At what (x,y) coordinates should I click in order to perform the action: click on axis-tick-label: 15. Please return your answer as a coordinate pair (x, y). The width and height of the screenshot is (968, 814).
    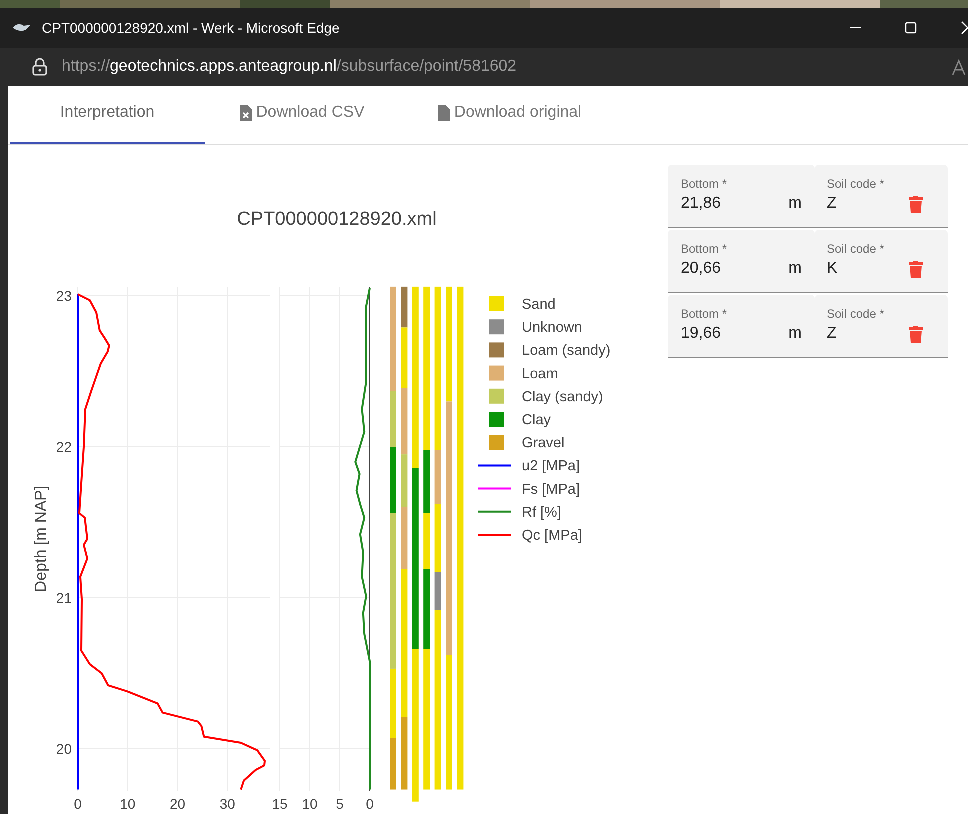
    Looking at the image, I should click on (280, 804).